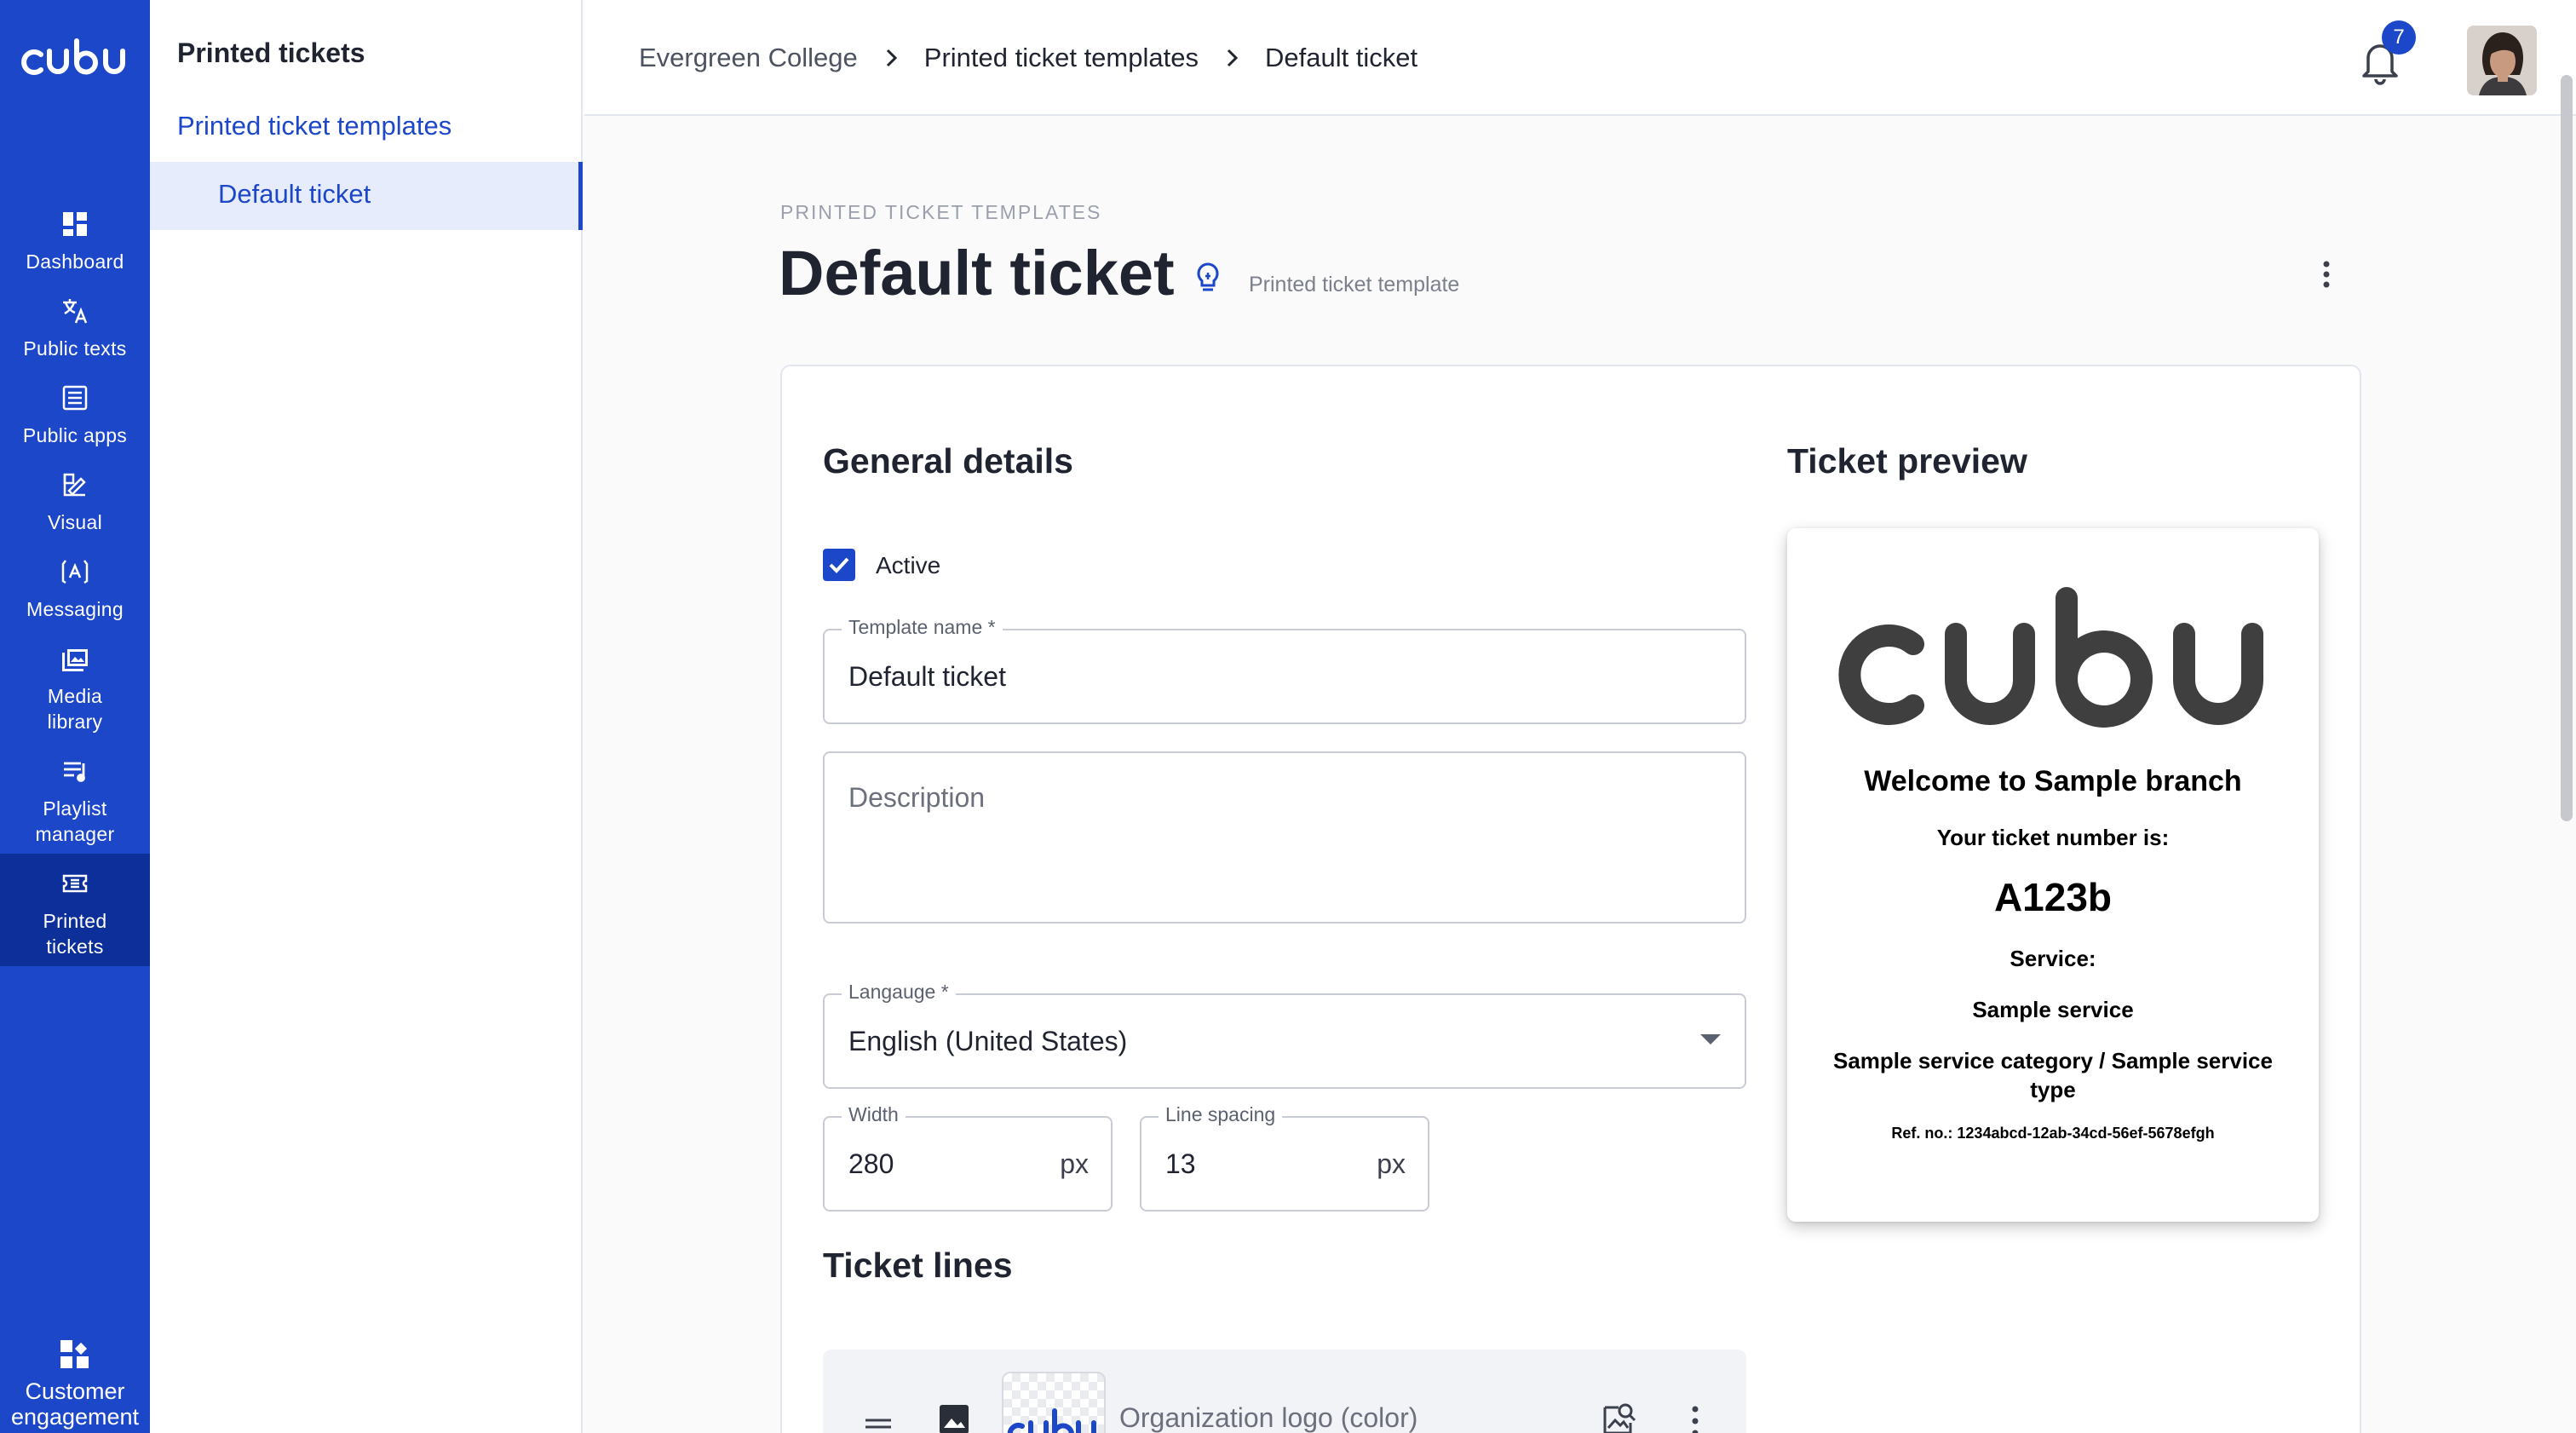  Describe the element at coordinates (879, 1424) in the screenshot. I see `drag-handle-icon` at that location.